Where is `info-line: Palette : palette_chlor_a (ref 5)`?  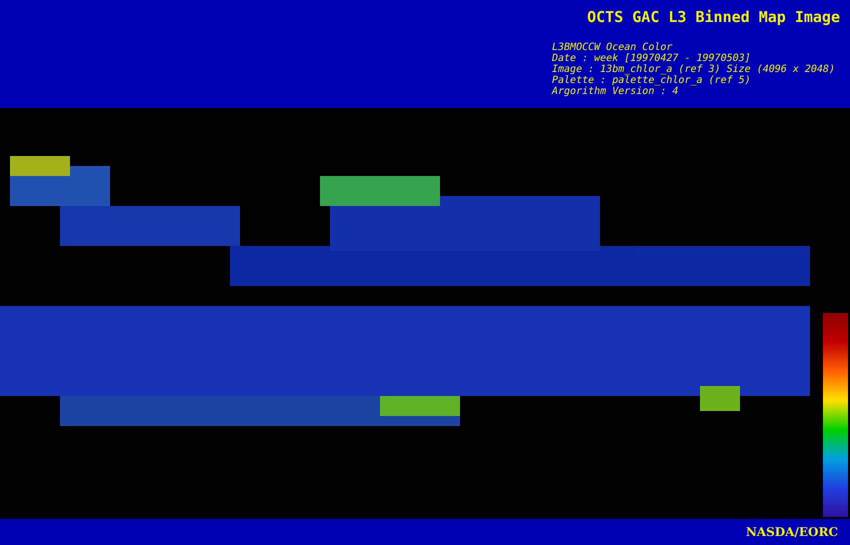
info-line: Palette : palette_chlor_a (ref 5) is located at coordinates (652, 80).